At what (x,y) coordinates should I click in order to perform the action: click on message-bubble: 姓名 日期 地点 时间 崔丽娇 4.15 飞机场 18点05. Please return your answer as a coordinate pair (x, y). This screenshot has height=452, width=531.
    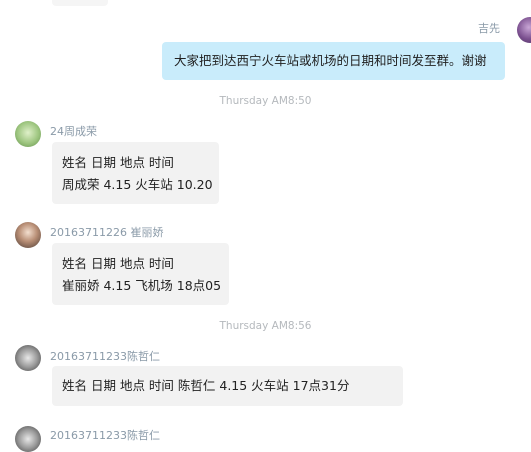
    Looking at the image, I should click on (140, 274).